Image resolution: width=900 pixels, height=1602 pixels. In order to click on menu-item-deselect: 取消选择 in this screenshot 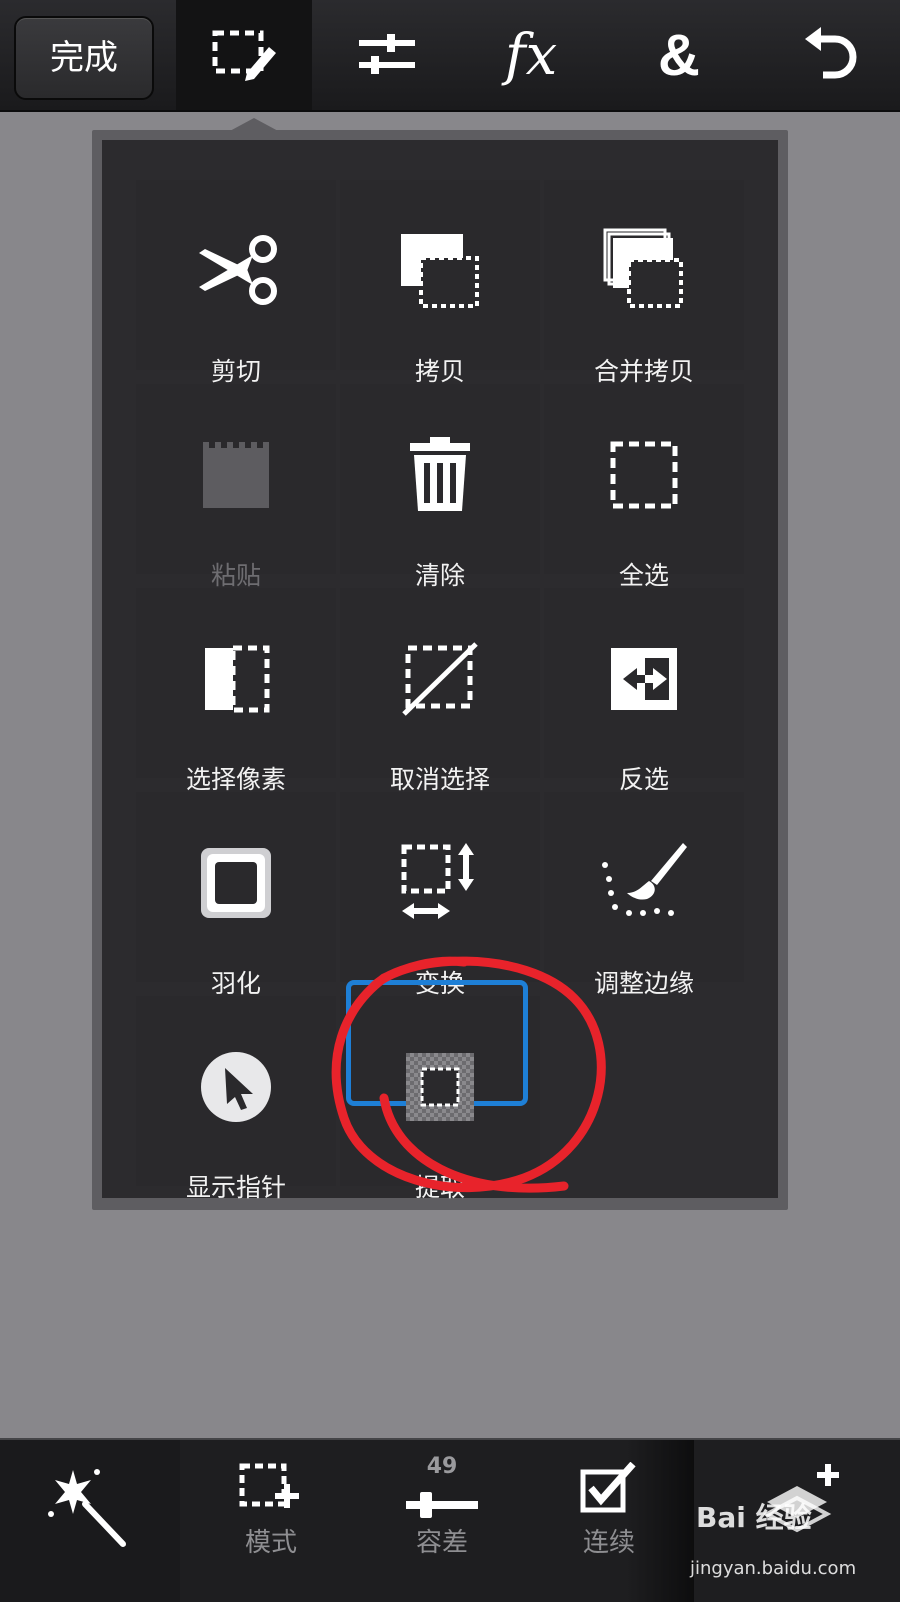, I will do `click(440, 691)`.